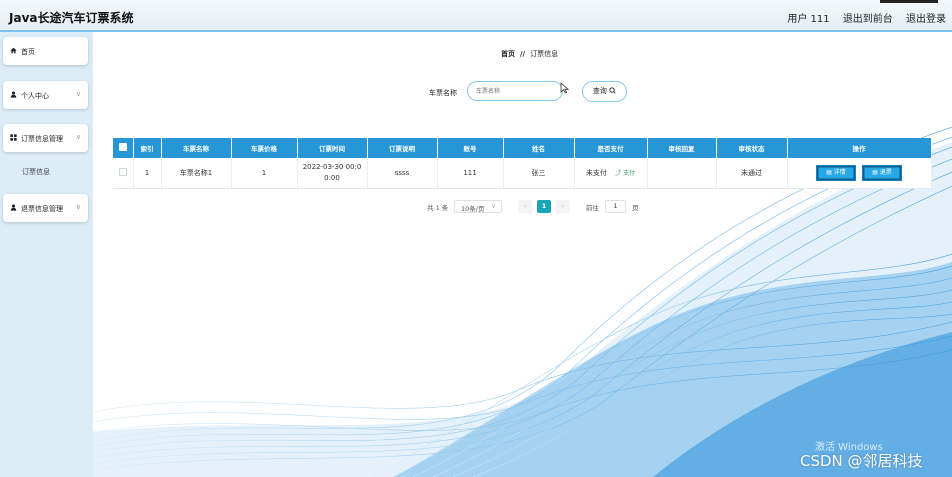 This screenshot has width=952, height=477. Describe the element at coordinates (861, 461) in the screenshot. I see `csdn-watermark: CSDN @邻居科技` at that location.